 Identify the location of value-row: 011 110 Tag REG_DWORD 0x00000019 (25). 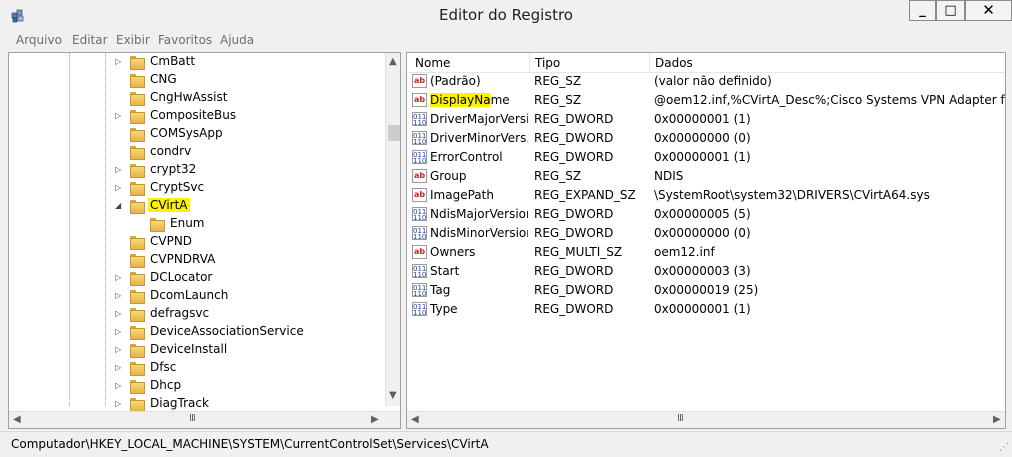
(706, 290).